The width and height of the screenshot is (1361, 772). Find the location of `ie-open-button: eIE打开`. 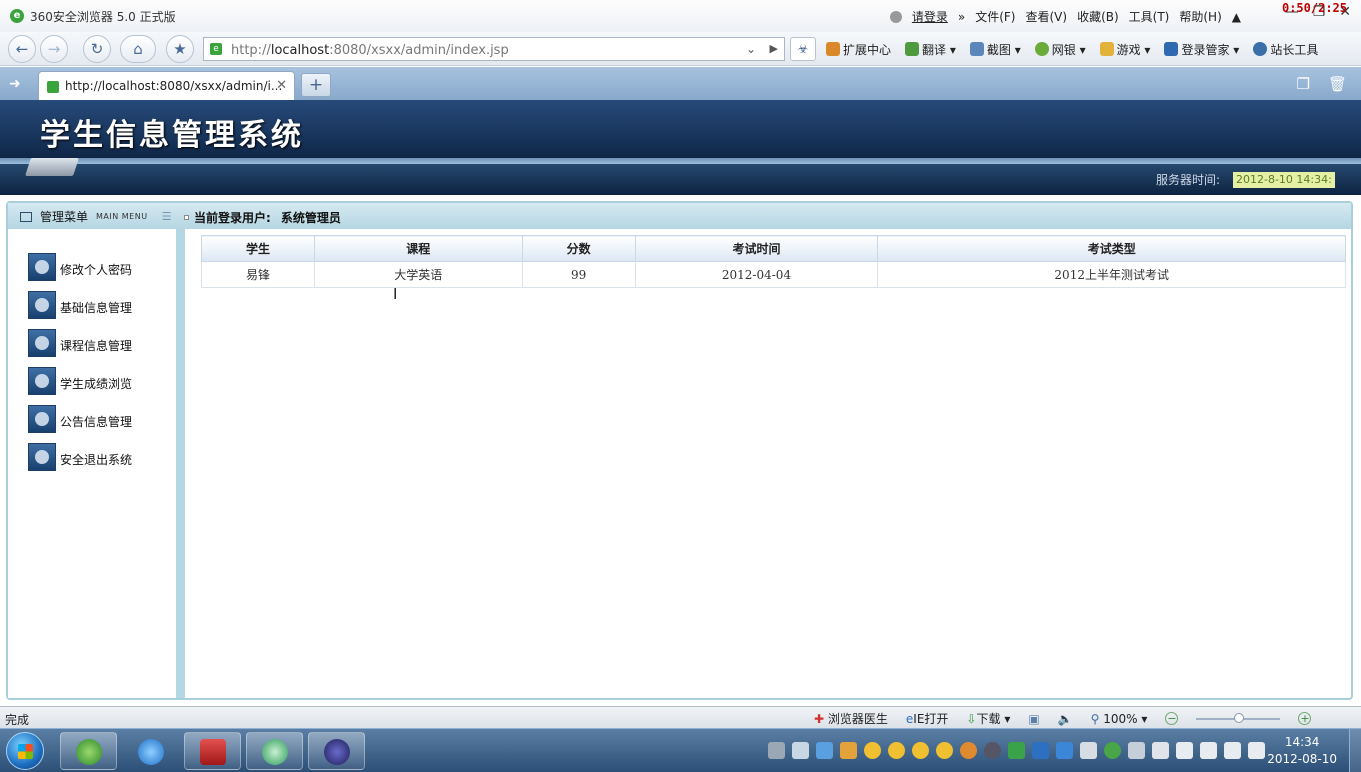

ie-open-button: eIE打开 is located at coordinates (927, 718).